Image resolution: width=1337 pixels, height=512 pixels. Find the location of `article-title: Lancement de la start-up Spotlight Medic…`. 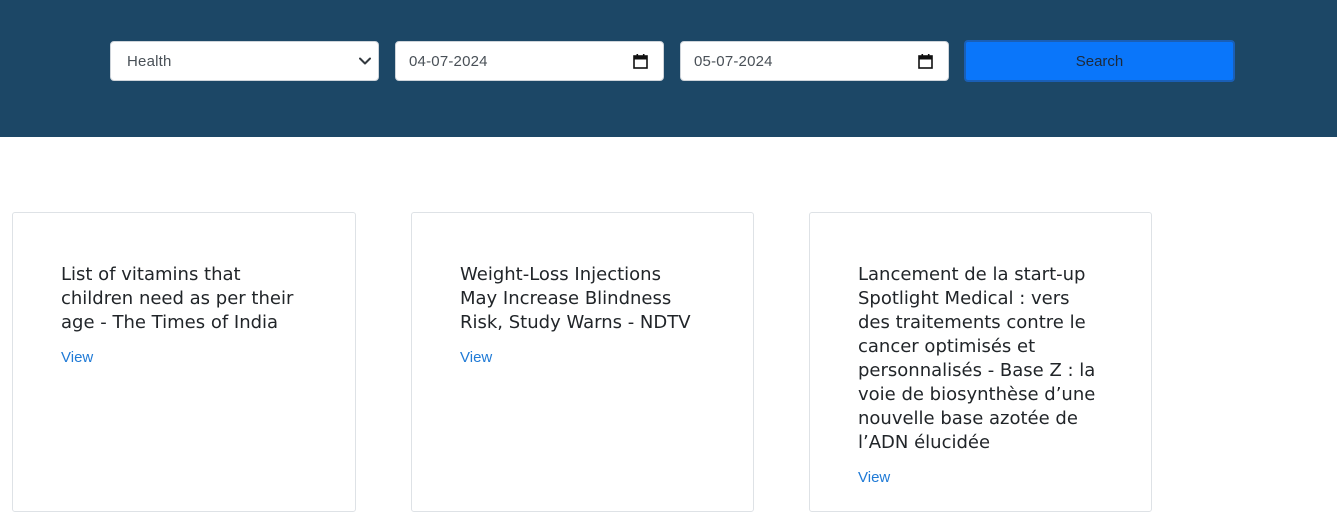

article-title: Lancement de la start-up Spotlight Medic… is located at coordinates (977, 358).